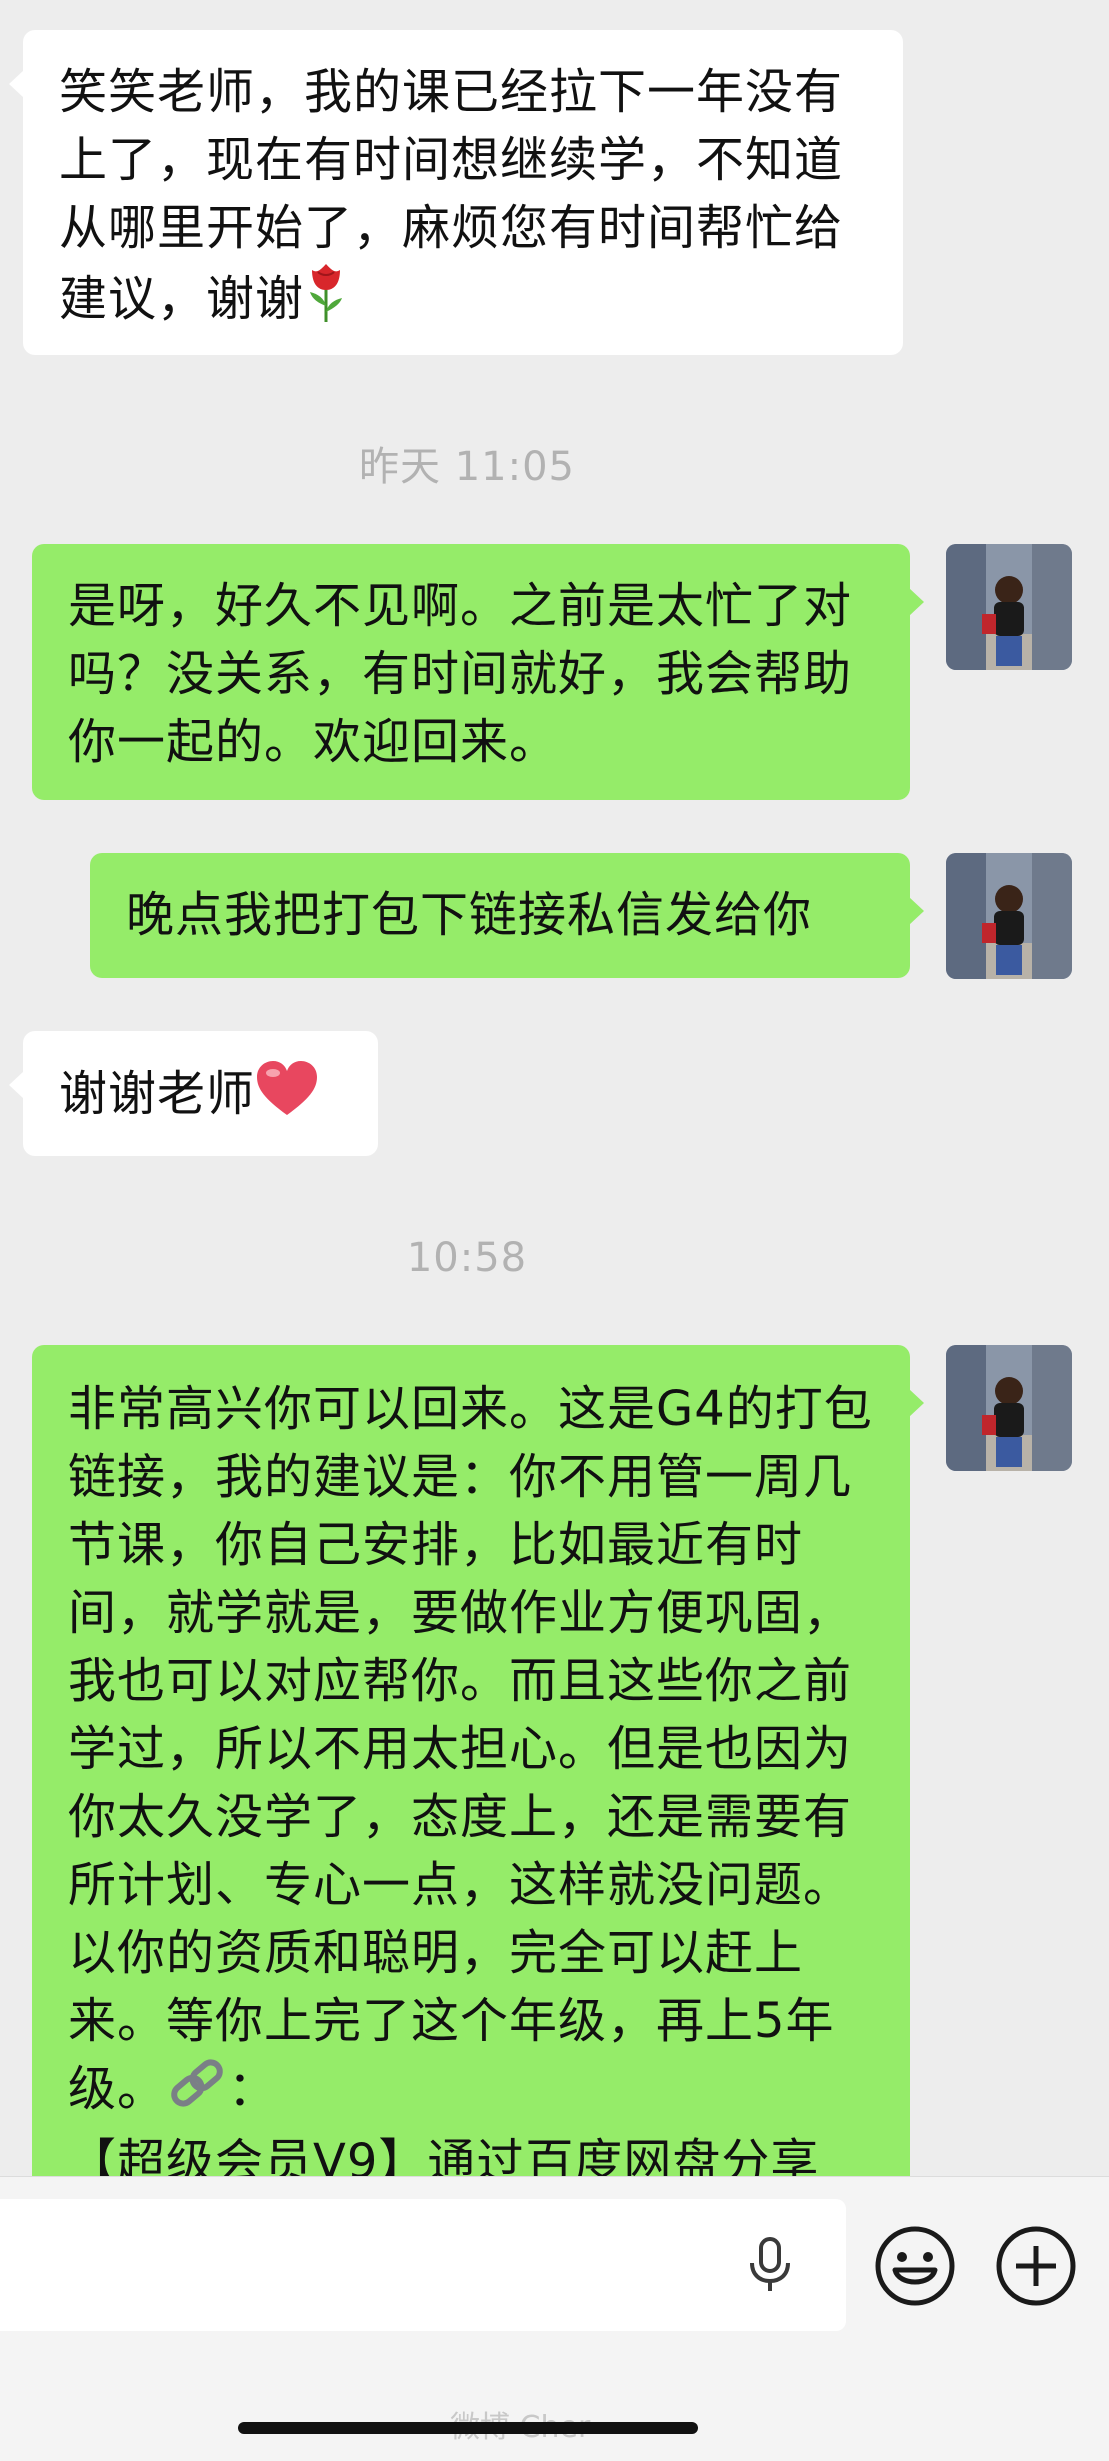 The image size is (1109, 2461). What do you see at coordinates (467, 467) in the screenshot?
I see `timestamp: 昨天 11:05` at bounding box center [467, 467].